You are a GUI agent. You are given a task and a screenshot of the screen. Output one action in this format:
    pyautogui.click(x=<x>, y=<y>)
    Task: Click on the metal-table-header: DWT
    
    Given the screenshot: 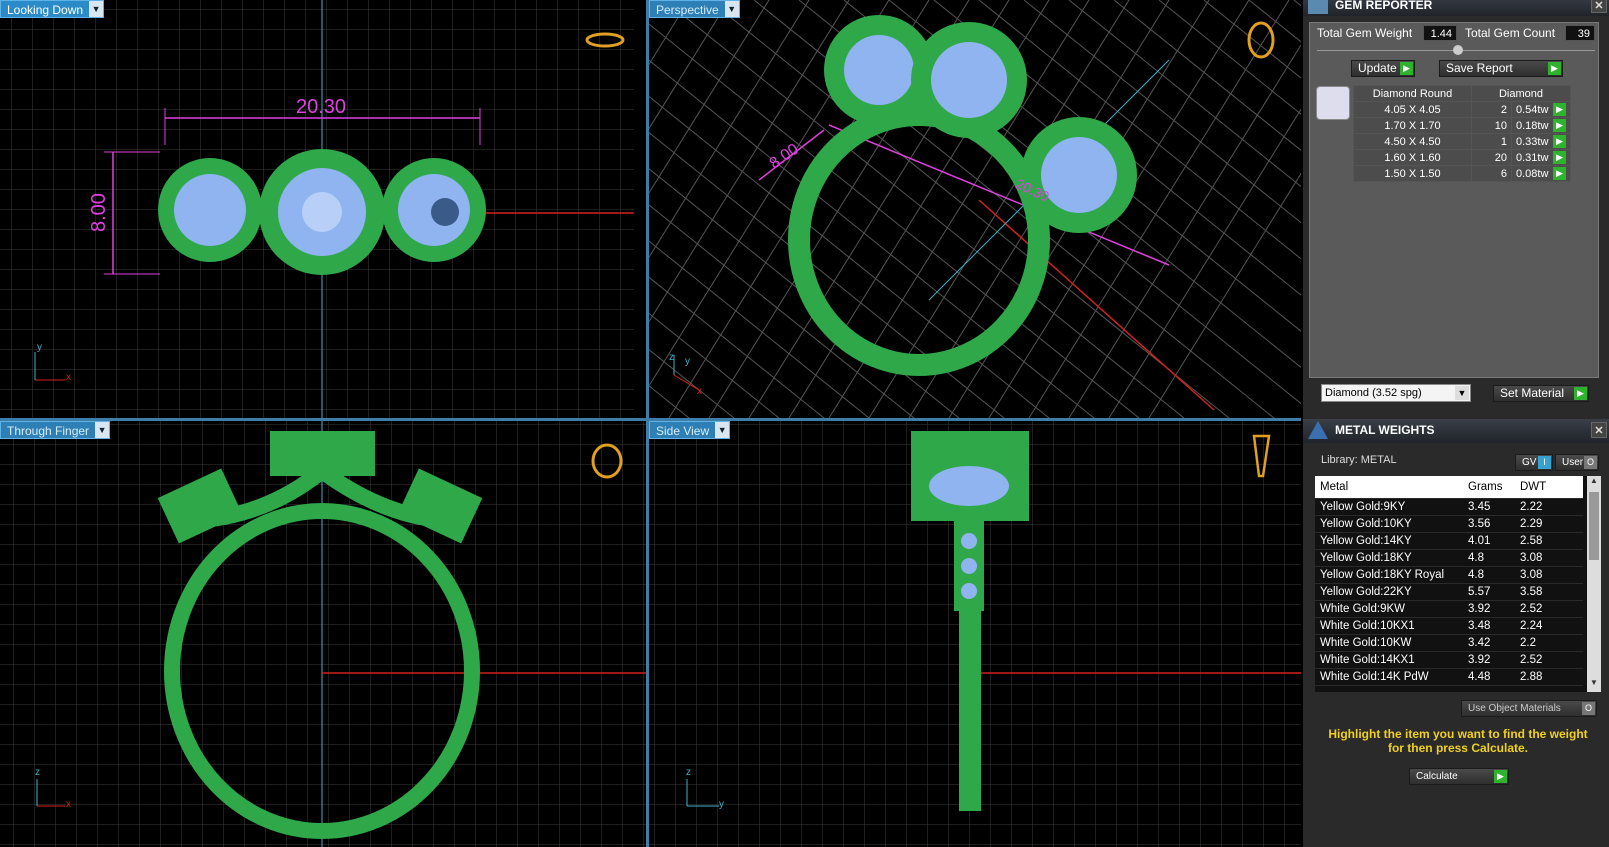 What is the action you would take?
    pyautogui.click(x=1549, y=487)
    